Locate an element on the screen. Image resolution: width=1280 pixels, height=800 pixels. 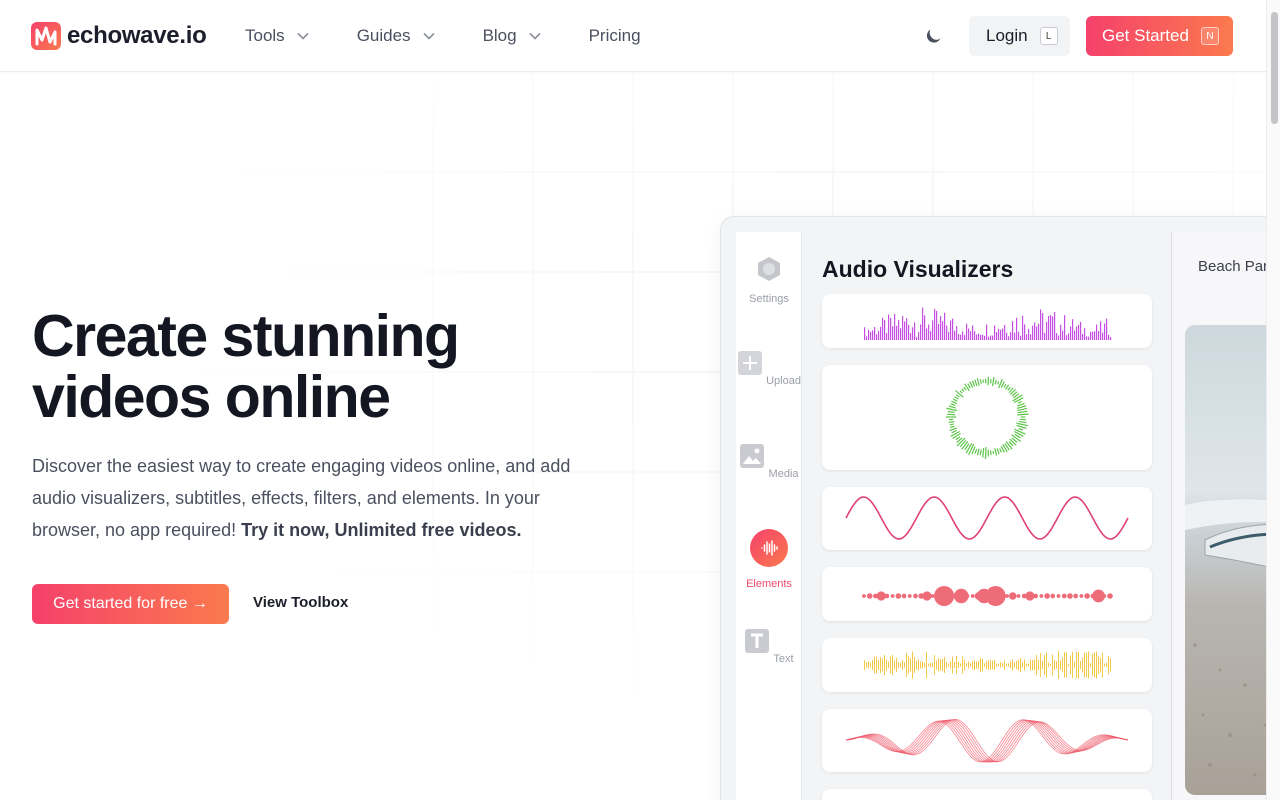
nav-guides: Guides is located at coordinates (396, 36).